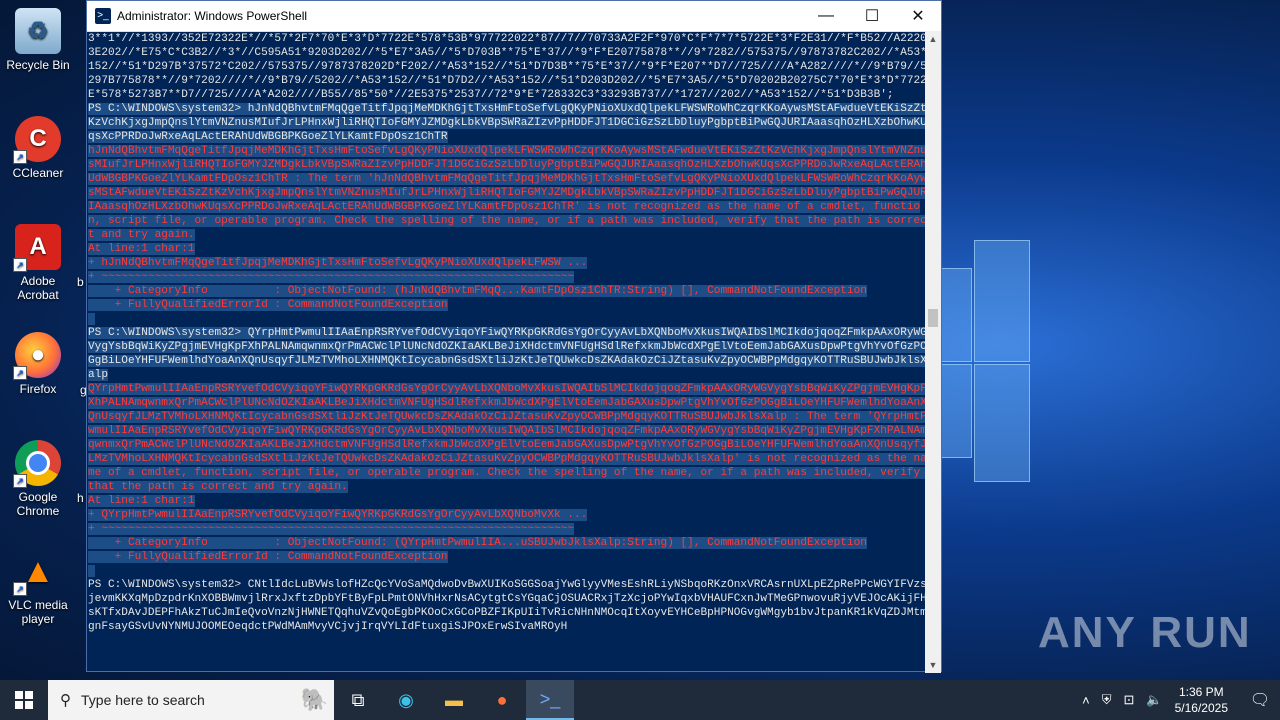 The image size is (1280, 720). I want to click on recycle-bin-icon: ♻, so click(38, 31).